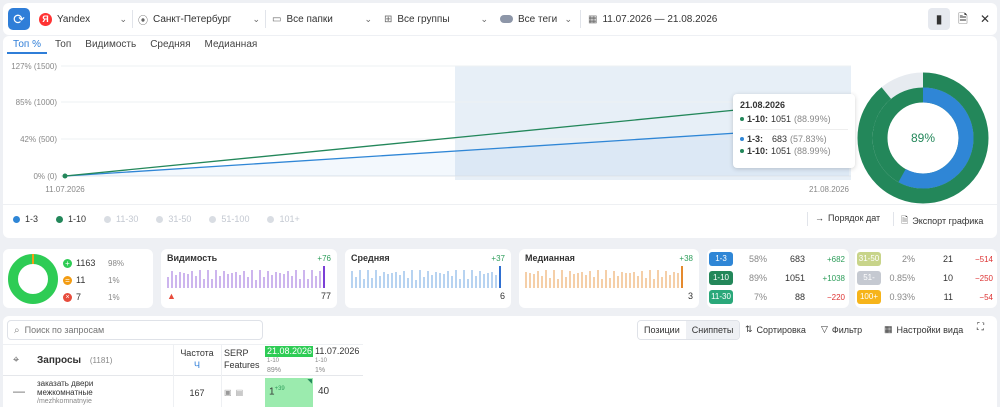 The image size is (1000, 407). I want to click on legend-item-51-100: 51-100, so click(229, 219).